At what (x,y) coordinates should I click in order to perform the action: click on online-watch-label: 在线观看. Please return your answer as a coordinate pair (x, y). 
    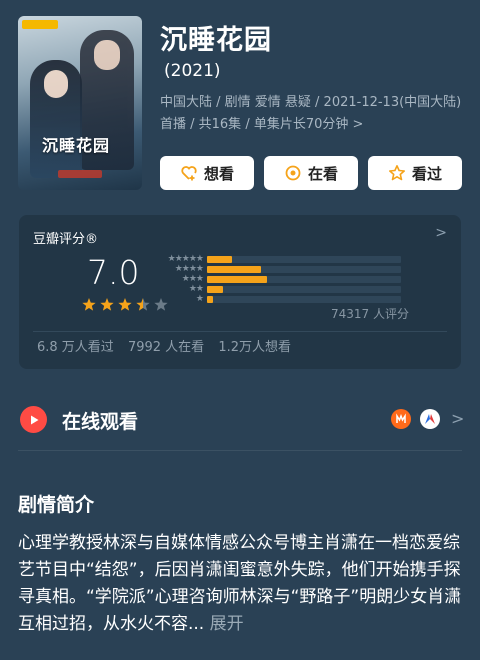
    Looking at the image, I should click on (100, 422).